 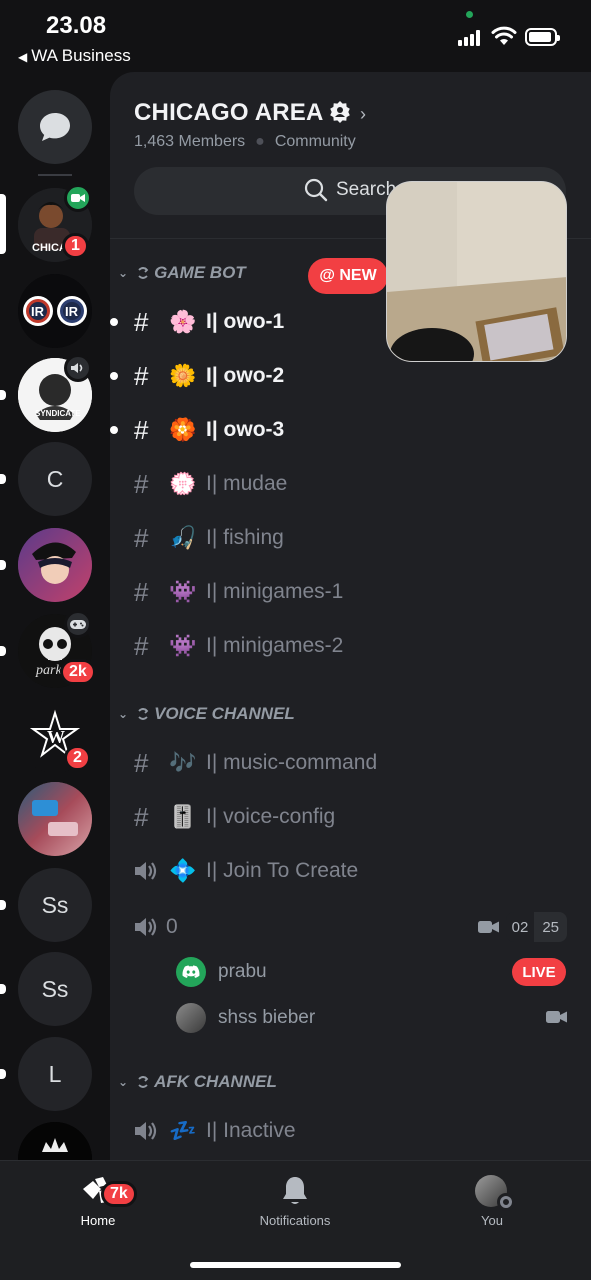 What do you see at coordinates (76, 25) in the screenshot?
I see `clock: 23.08` at bounding box center [76, 25].